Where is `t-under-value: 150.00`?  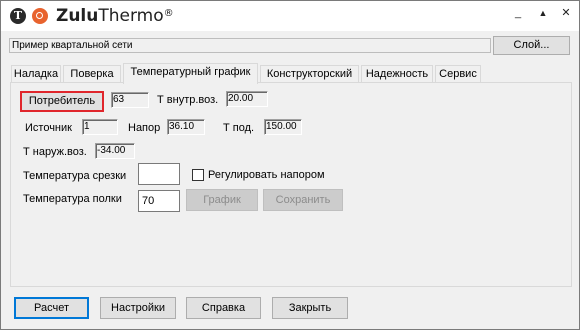
t-under-value: 150.00 is located at coordinates (283, 127).